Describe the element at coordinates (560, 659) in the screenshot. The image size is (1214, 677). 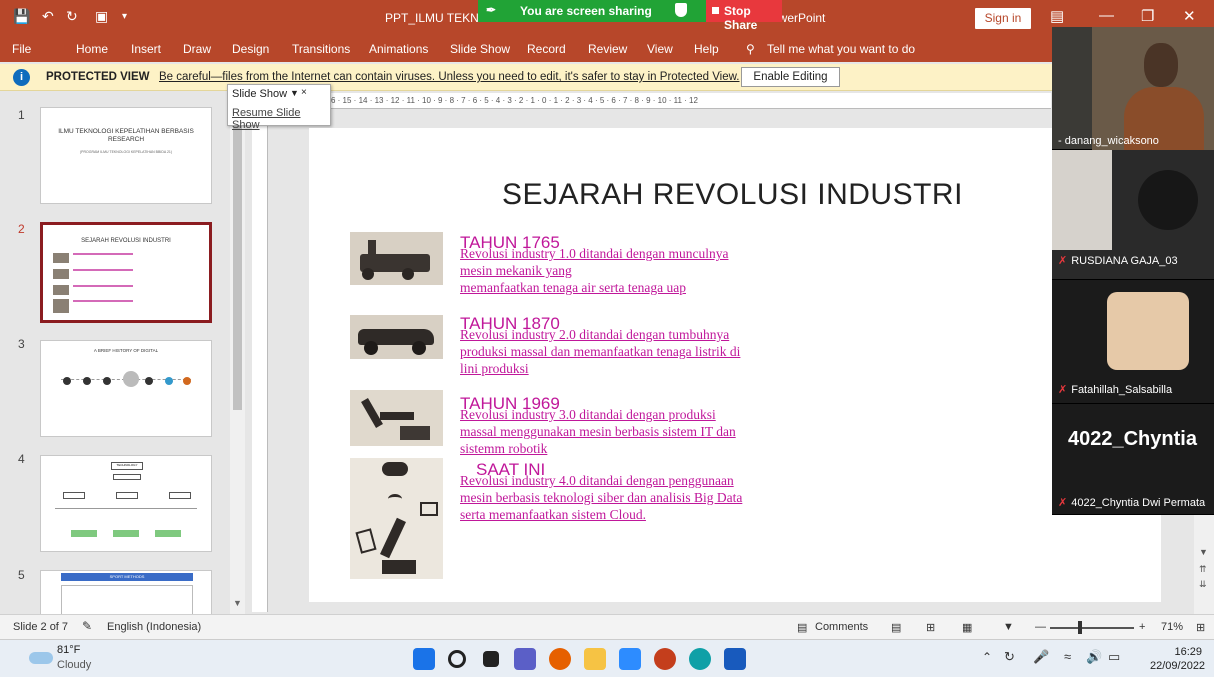
I see `firefox-icon` at that location.